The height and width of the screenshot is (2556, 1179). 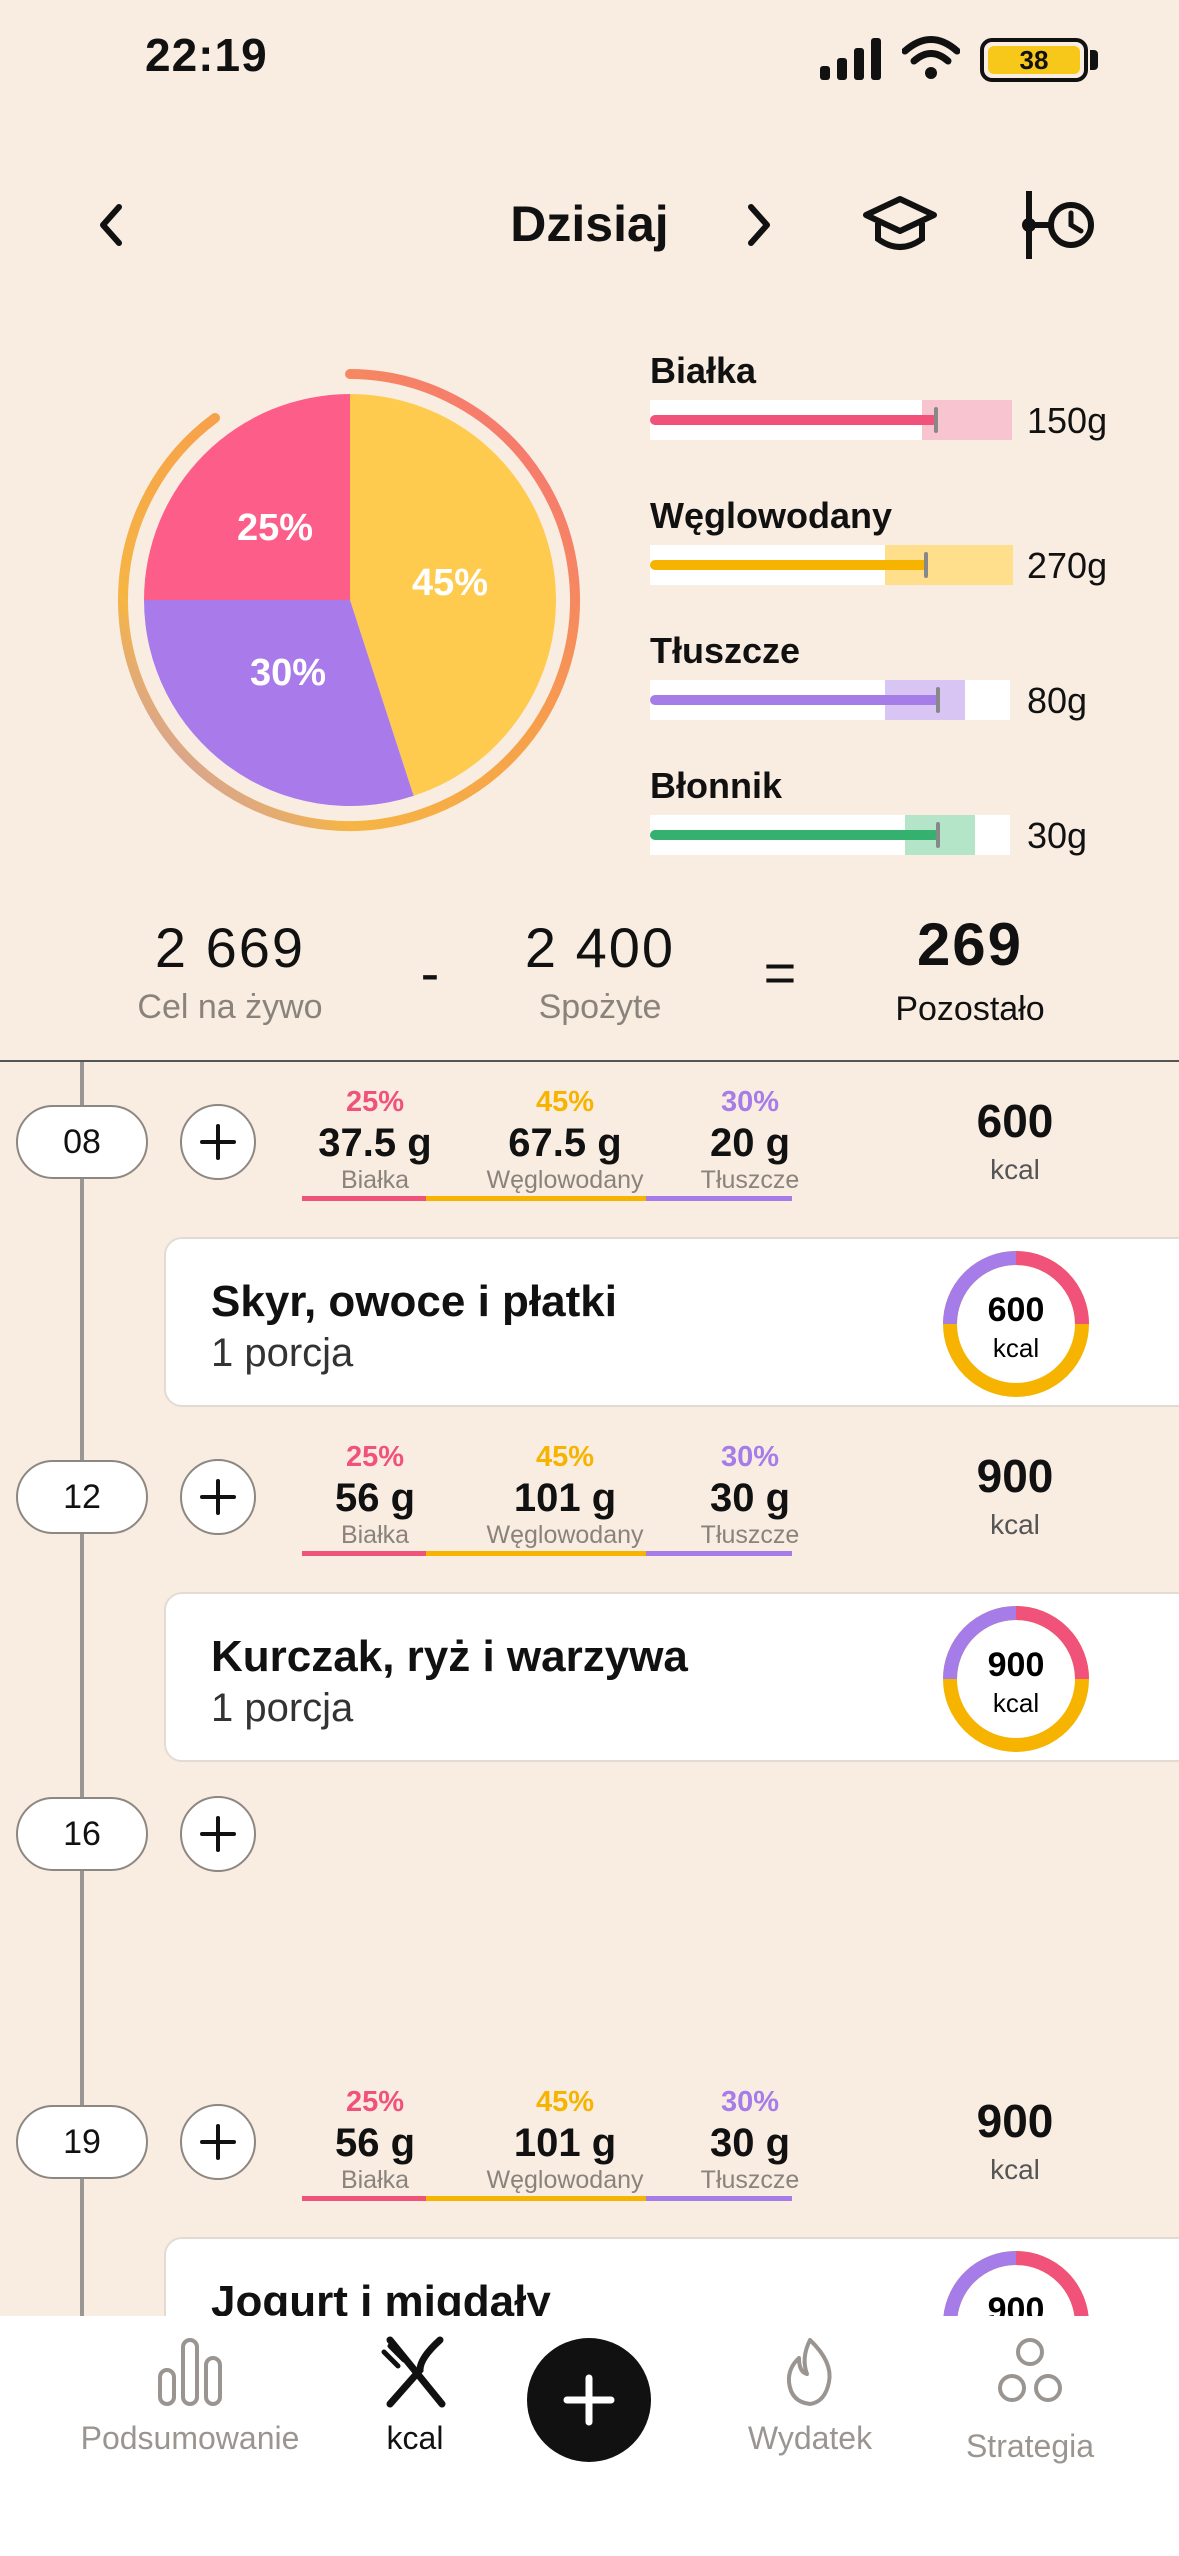 I want to click on meal-kcal-value: 600, so click(x=1015, y=1121).